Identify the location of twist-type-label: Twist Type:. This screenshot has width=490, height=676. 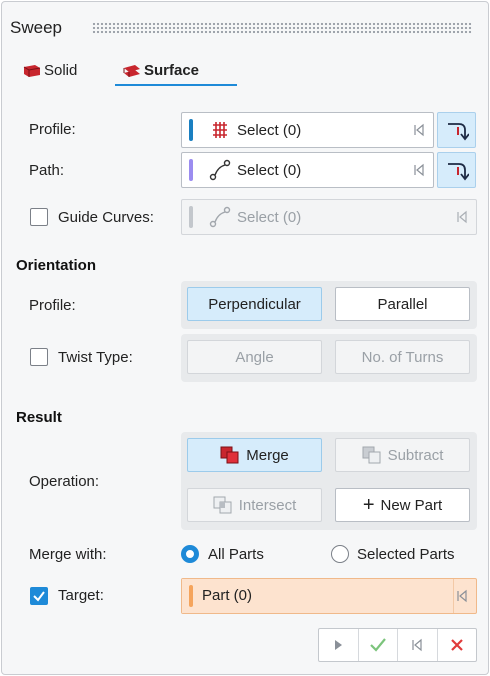
(95, 357).